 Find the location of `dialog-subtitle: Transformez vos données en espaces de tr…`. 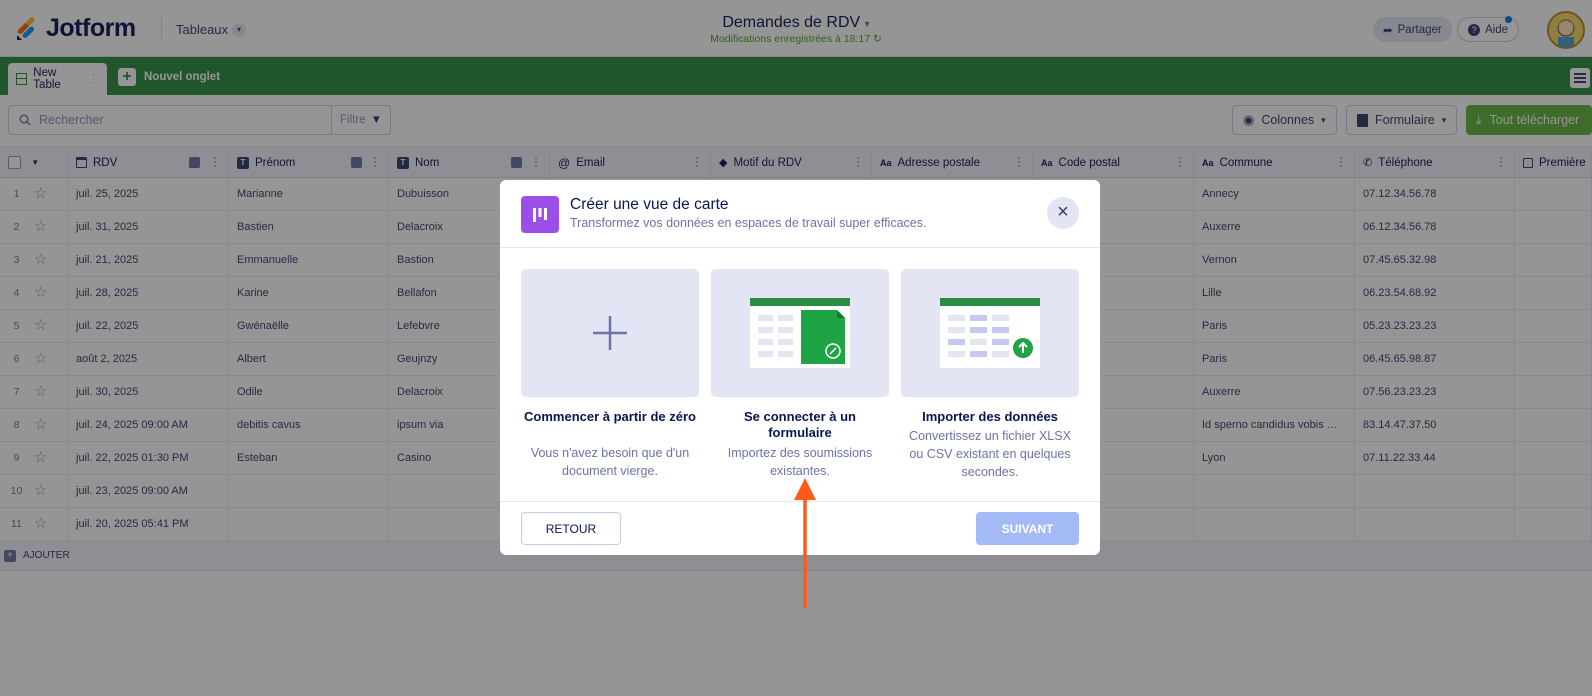

dialog-subtitle: Transformez vos données en espaces de tr… is located at coordinates (748, 223).